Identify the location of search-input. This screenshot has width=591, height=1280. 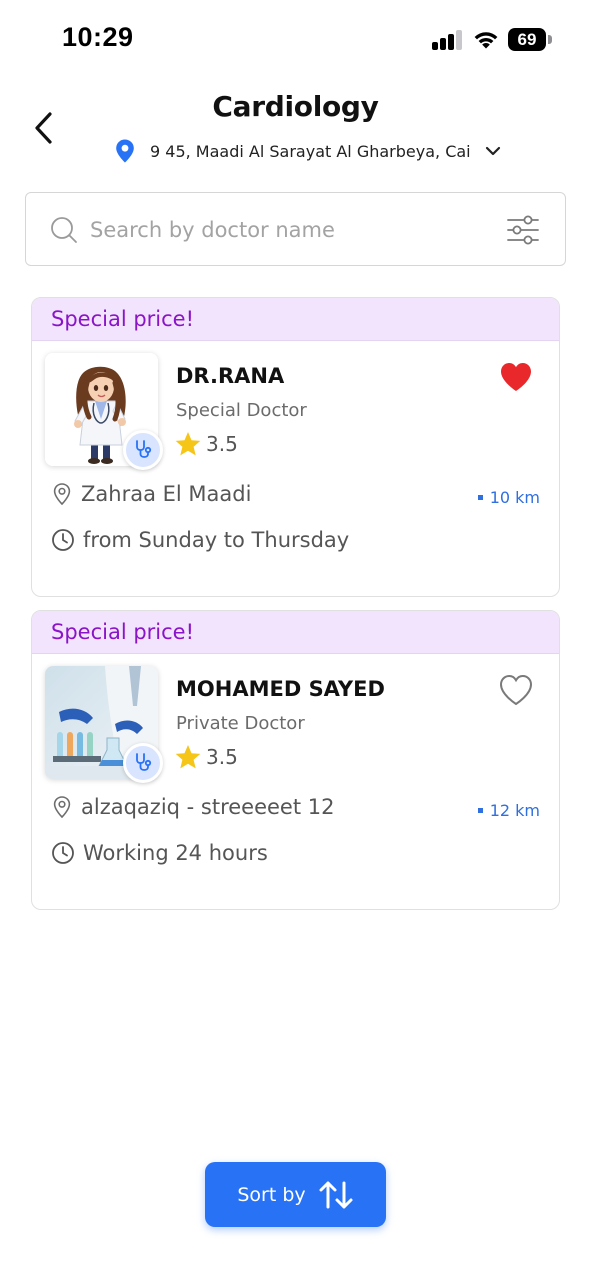
(290, 230).